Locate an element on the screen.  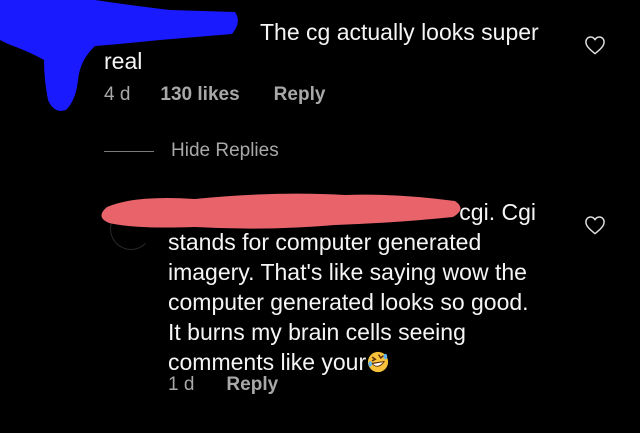
comment-1-reply-button: Reply is located at coordinates (300, 95).